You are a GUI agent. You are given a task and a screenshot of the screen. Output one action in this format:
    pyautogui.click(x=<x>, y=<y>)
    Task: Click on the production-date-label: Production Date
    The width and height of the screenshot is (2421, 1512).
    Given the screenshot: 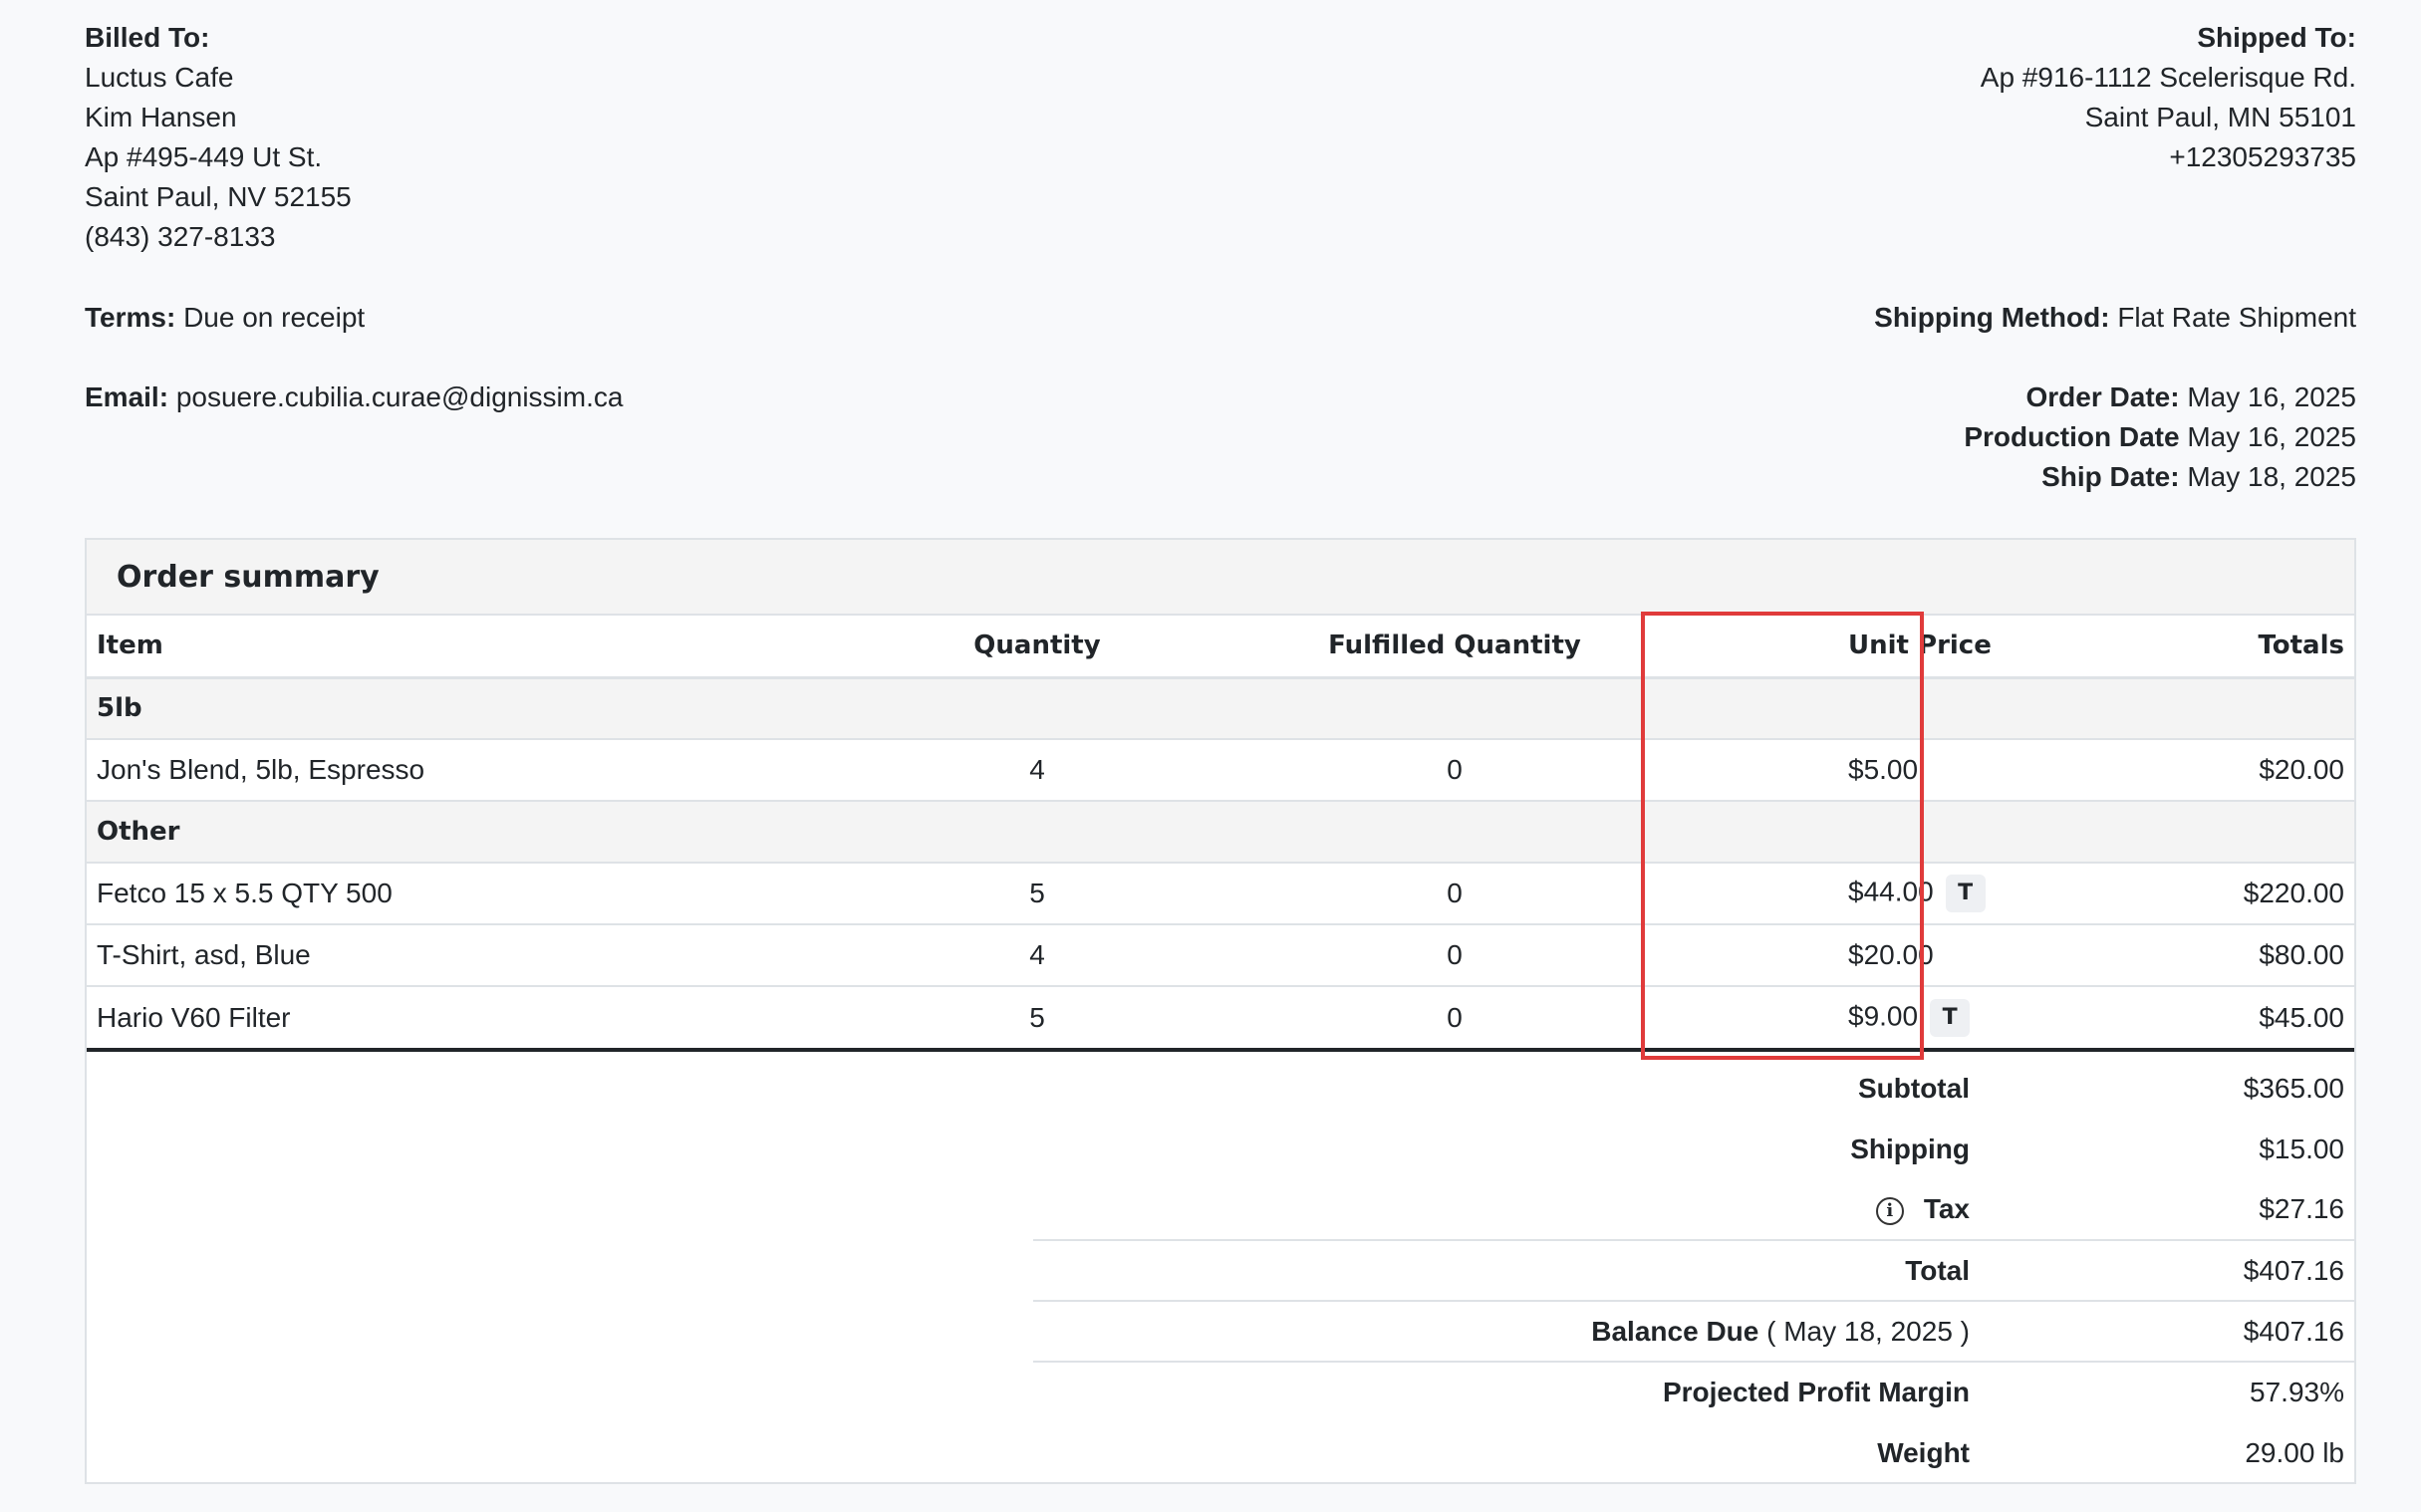 What is the action you would take?
    pyautogui.click(x=2072, y=436)
    